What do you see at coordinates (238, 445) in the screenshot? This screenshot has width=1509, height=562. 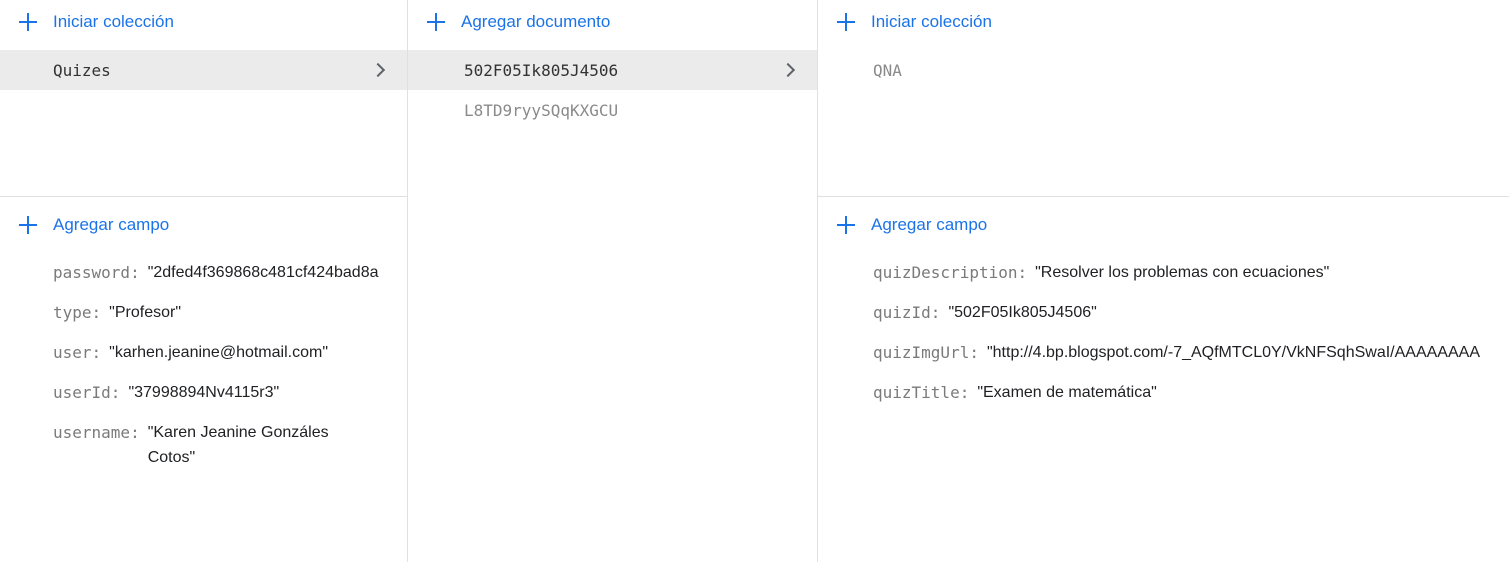 I see `field-value: "Karen Jeanine Gonzáles Cotos"` at bounding box center [238, 445].